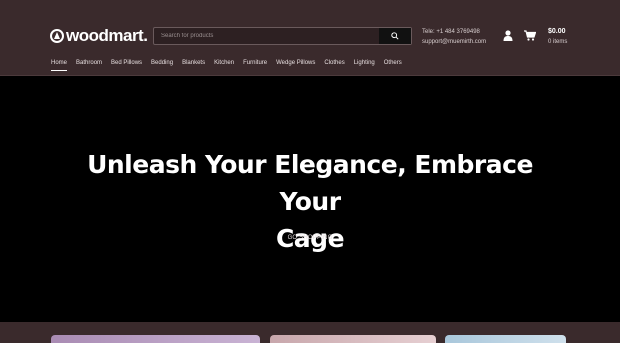  What do you see at coordinates (310, 183) in the screenshot?
I see `hero-title-line-1: Unleash Your Elegance, Embrace Your` at bounding box center [310, 183].